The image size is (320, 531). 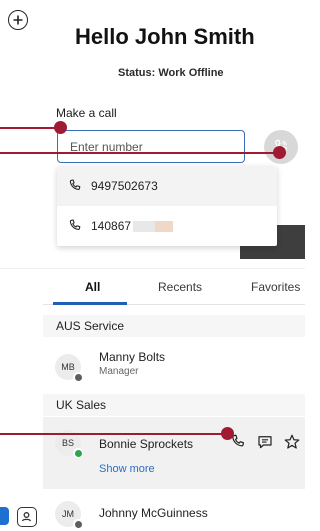 What do you see at coordinates (174, 453) in the screenshot?
I see `contact-row: BS Bonnie Sprockets Show more` at bounding box center [174, 453].